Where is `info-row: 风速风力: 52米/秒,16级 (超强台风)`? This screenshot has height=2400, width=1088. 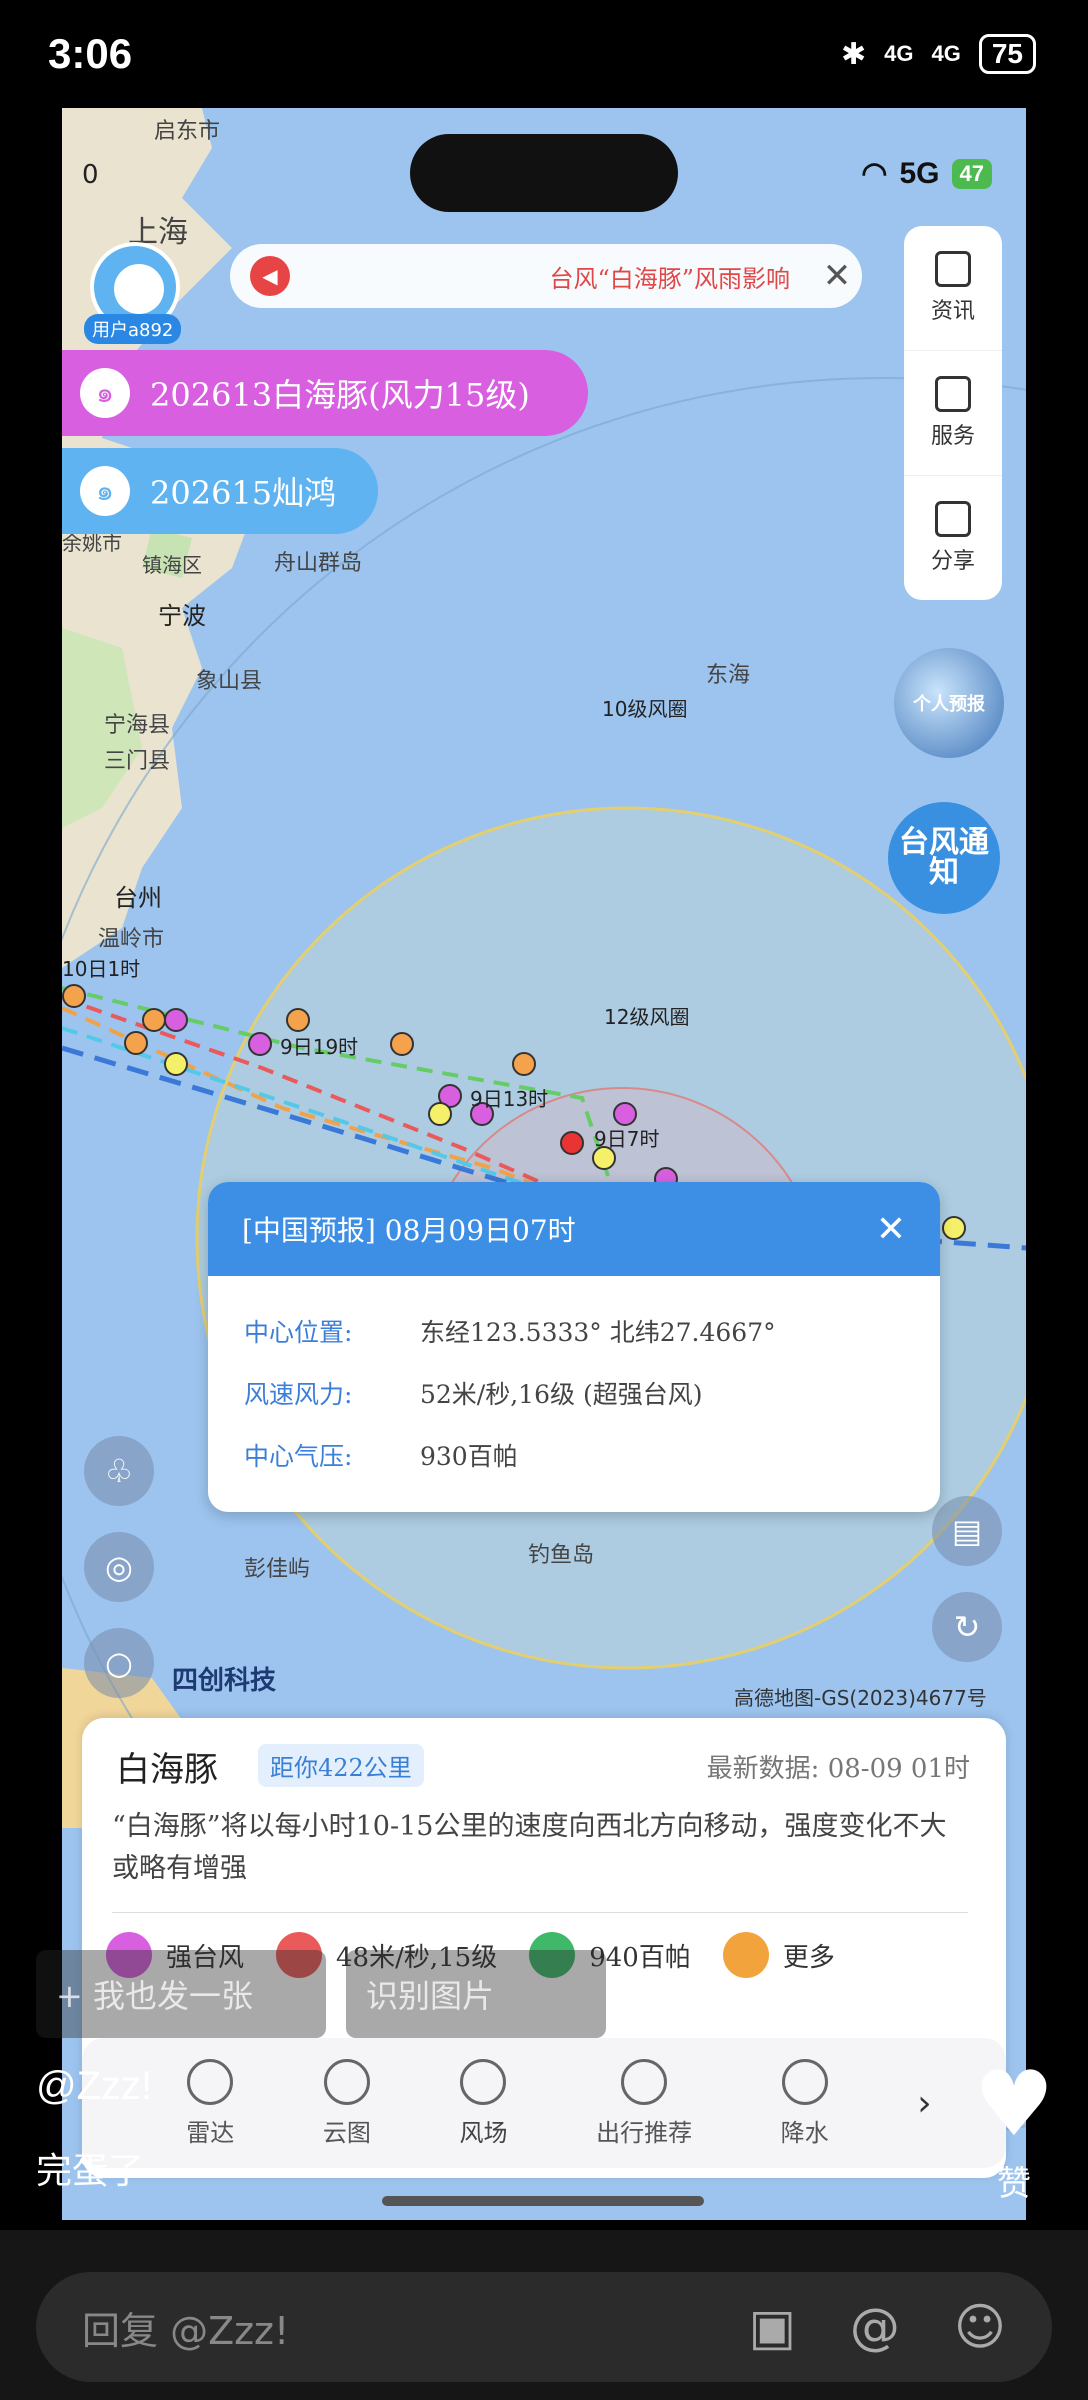
info-row: 风速风力: 52米/秒,16级 (超强台风) is located at coordinates (574, 1393).